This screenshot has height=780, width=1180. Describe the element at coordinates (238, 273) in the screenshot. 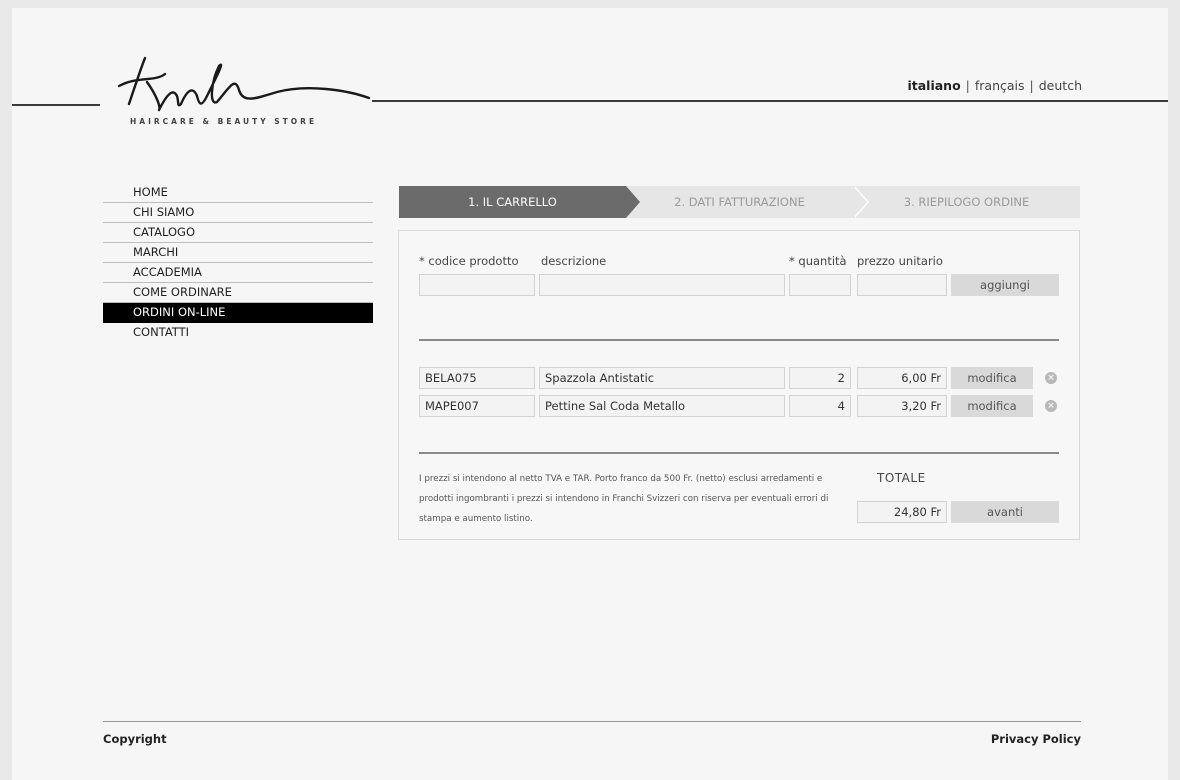

I see `nav-item-accademia: ACCADEMIA` at that location.